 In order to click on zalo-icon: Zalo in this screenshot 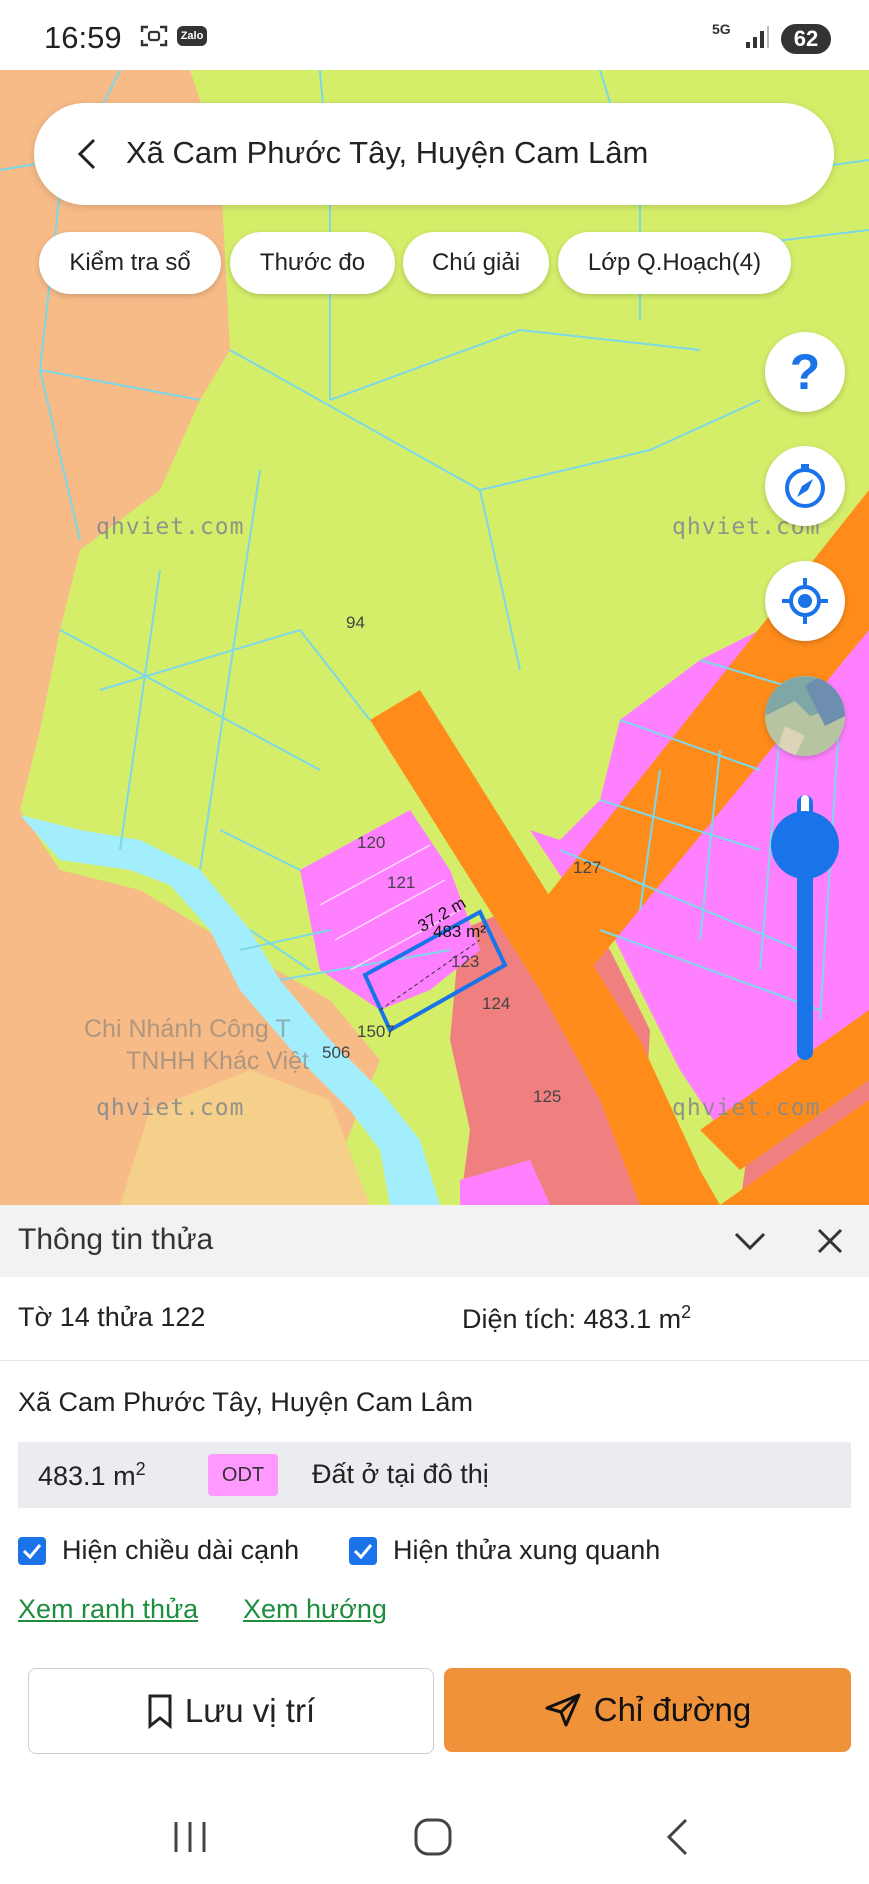, I will do `click(192, 36)`.